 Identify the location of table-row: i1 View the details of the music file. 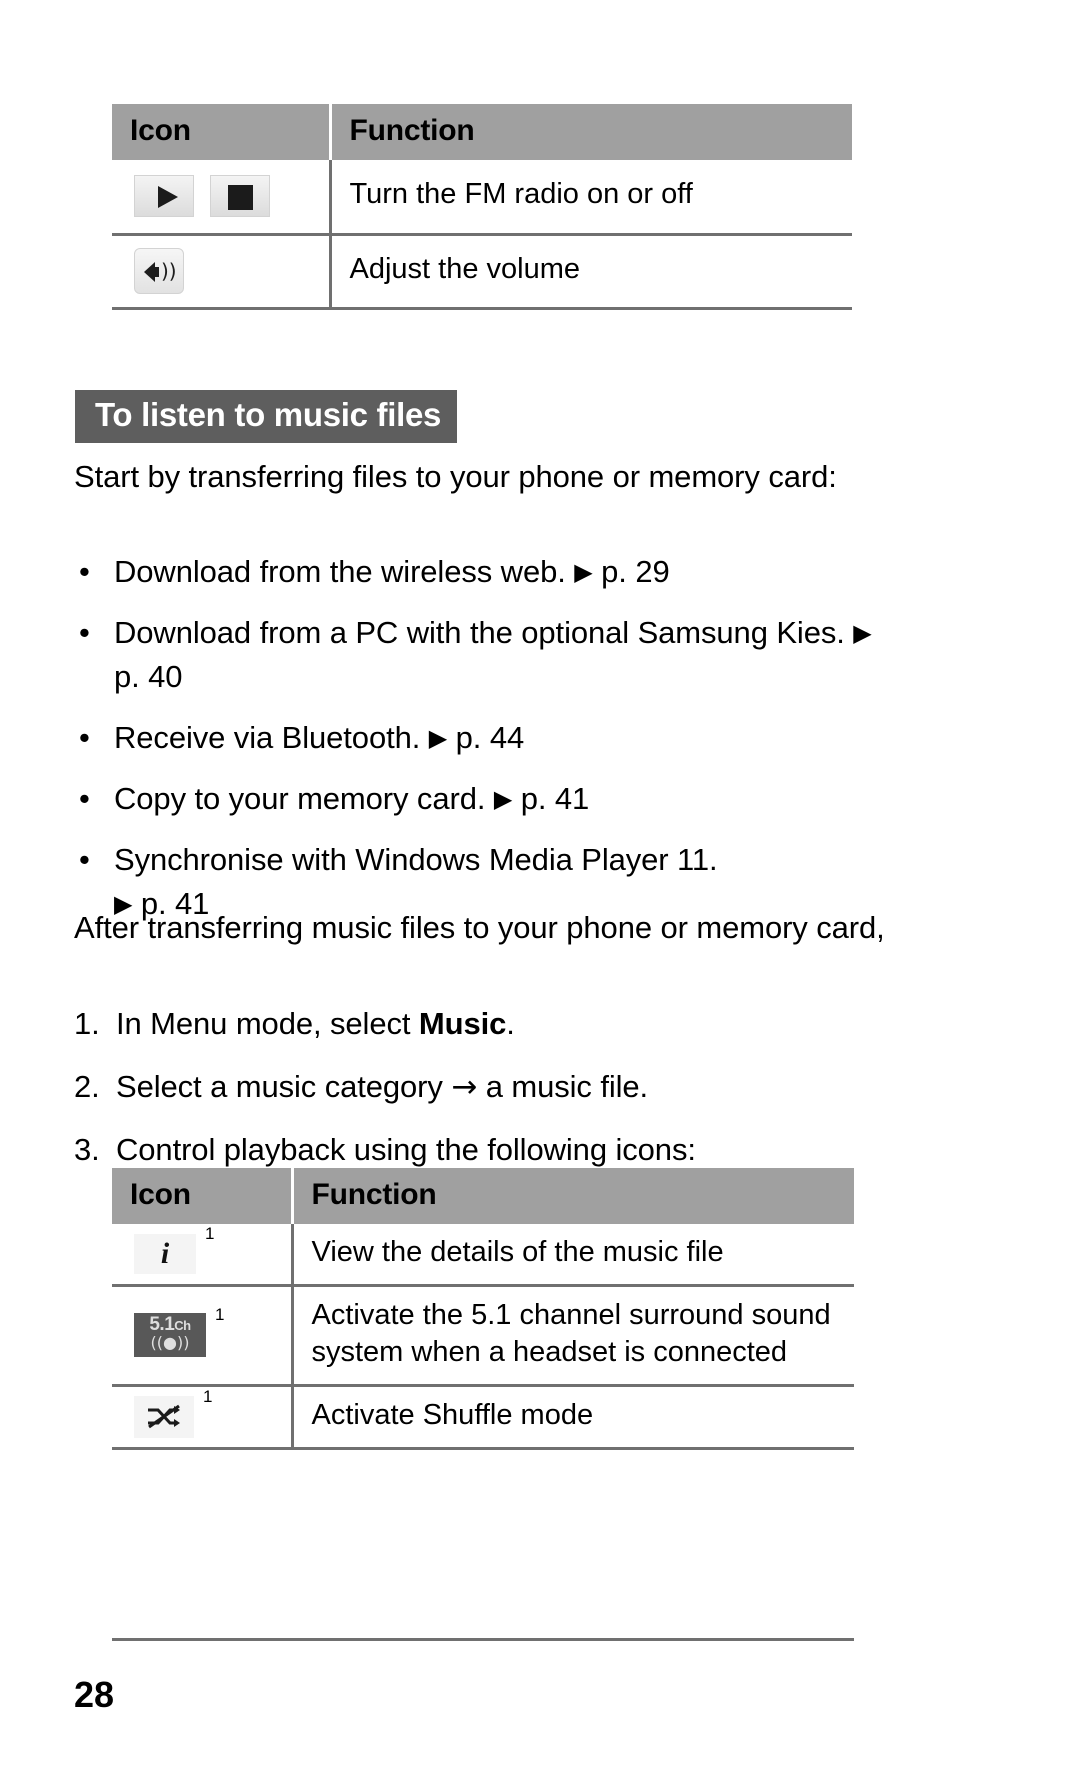
(483, 1255).